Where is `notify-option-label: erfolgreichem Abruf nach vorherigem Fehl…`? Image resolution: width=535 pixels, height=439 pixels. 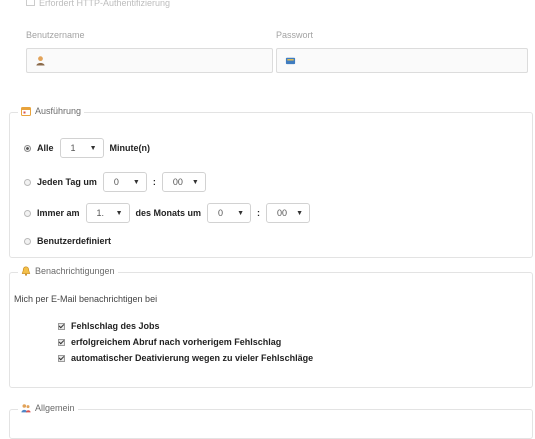 notify-option-label: erfolgreichem Abruf nach vorherigem Fehl… is located at coordinates (176, 342).